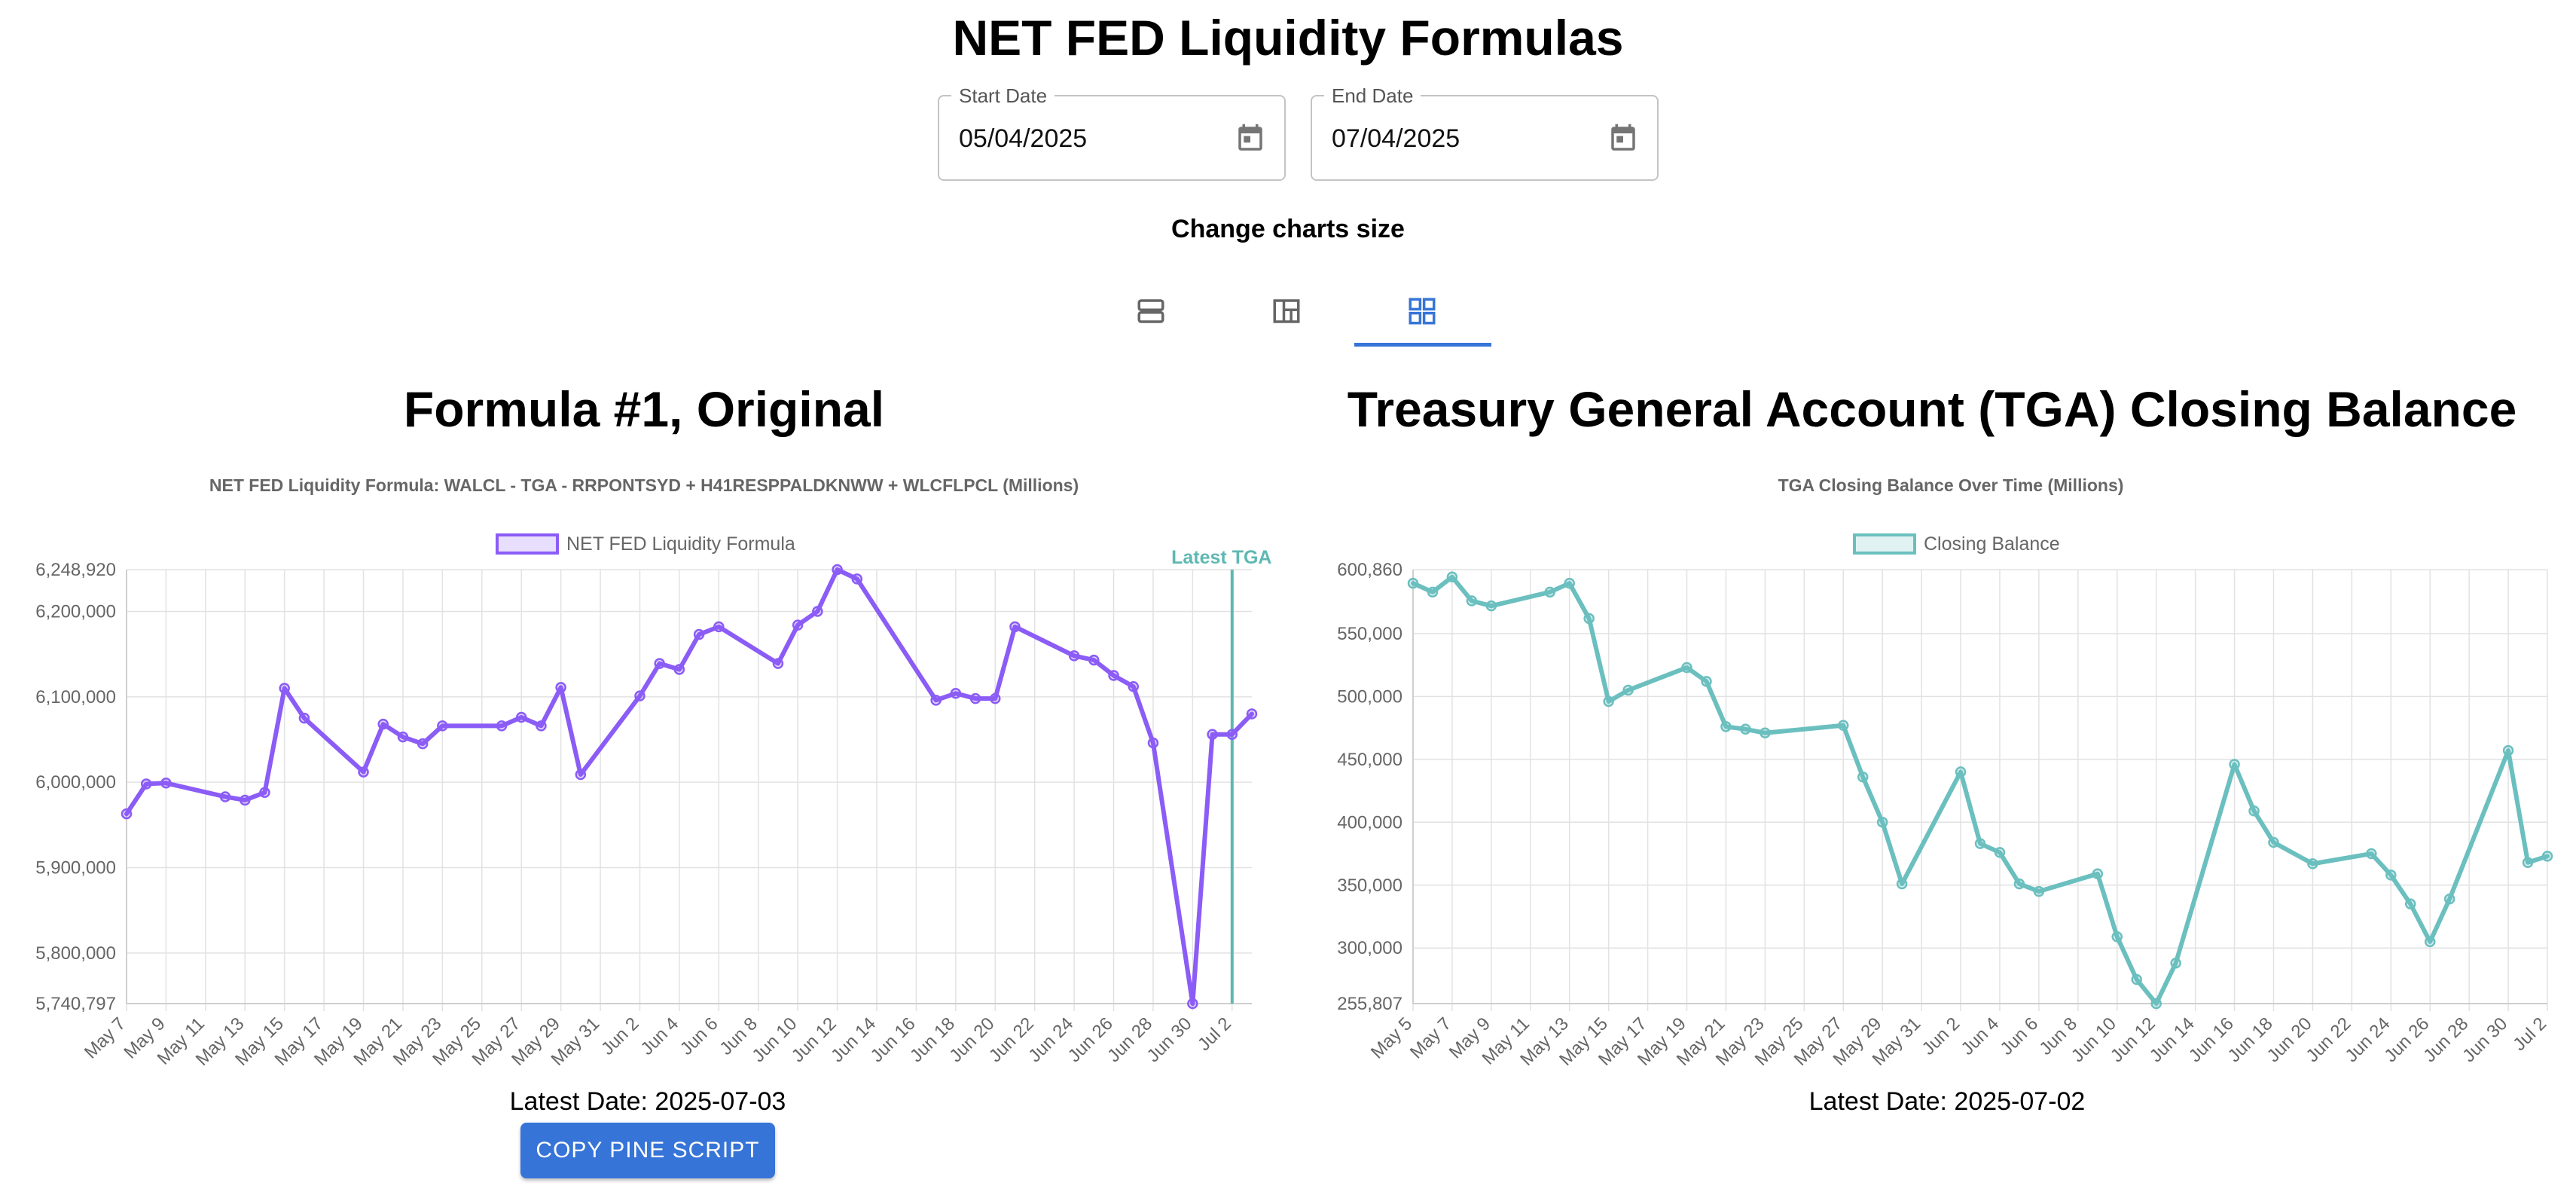 The image size is (2576, 1201). What do you see at coordinates (1396, 138) in the screenshot?
I see `end-date-value: 07/04/2025` at bounding box center [1396, 138].